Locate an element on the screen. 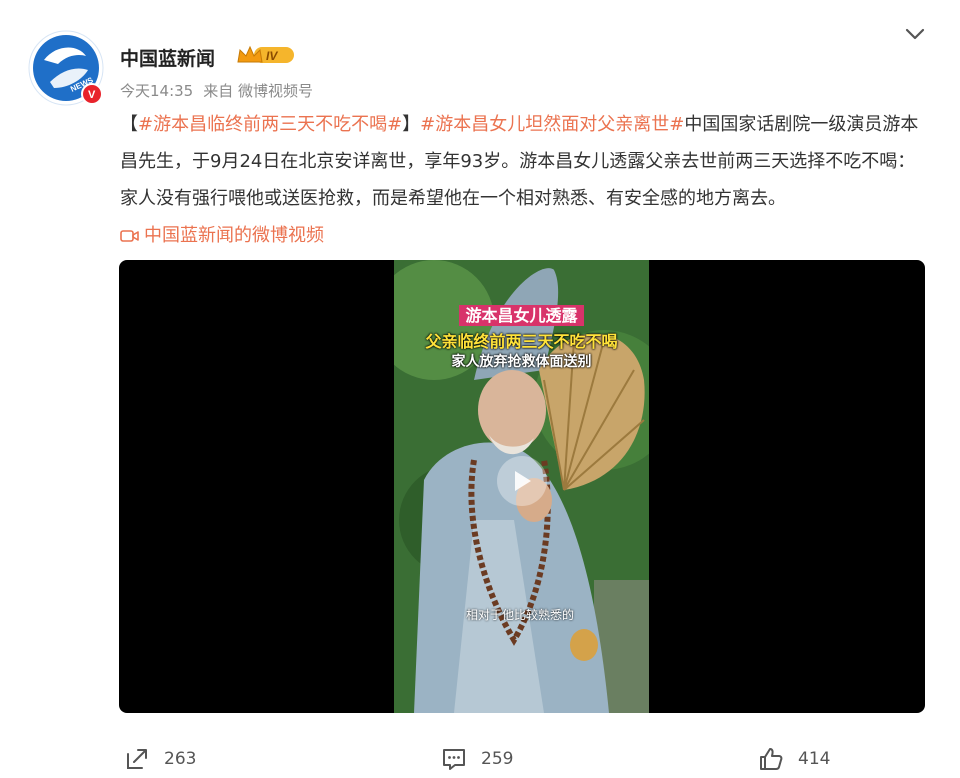  thumbs-up-icon is located at coordinates (771, 759).